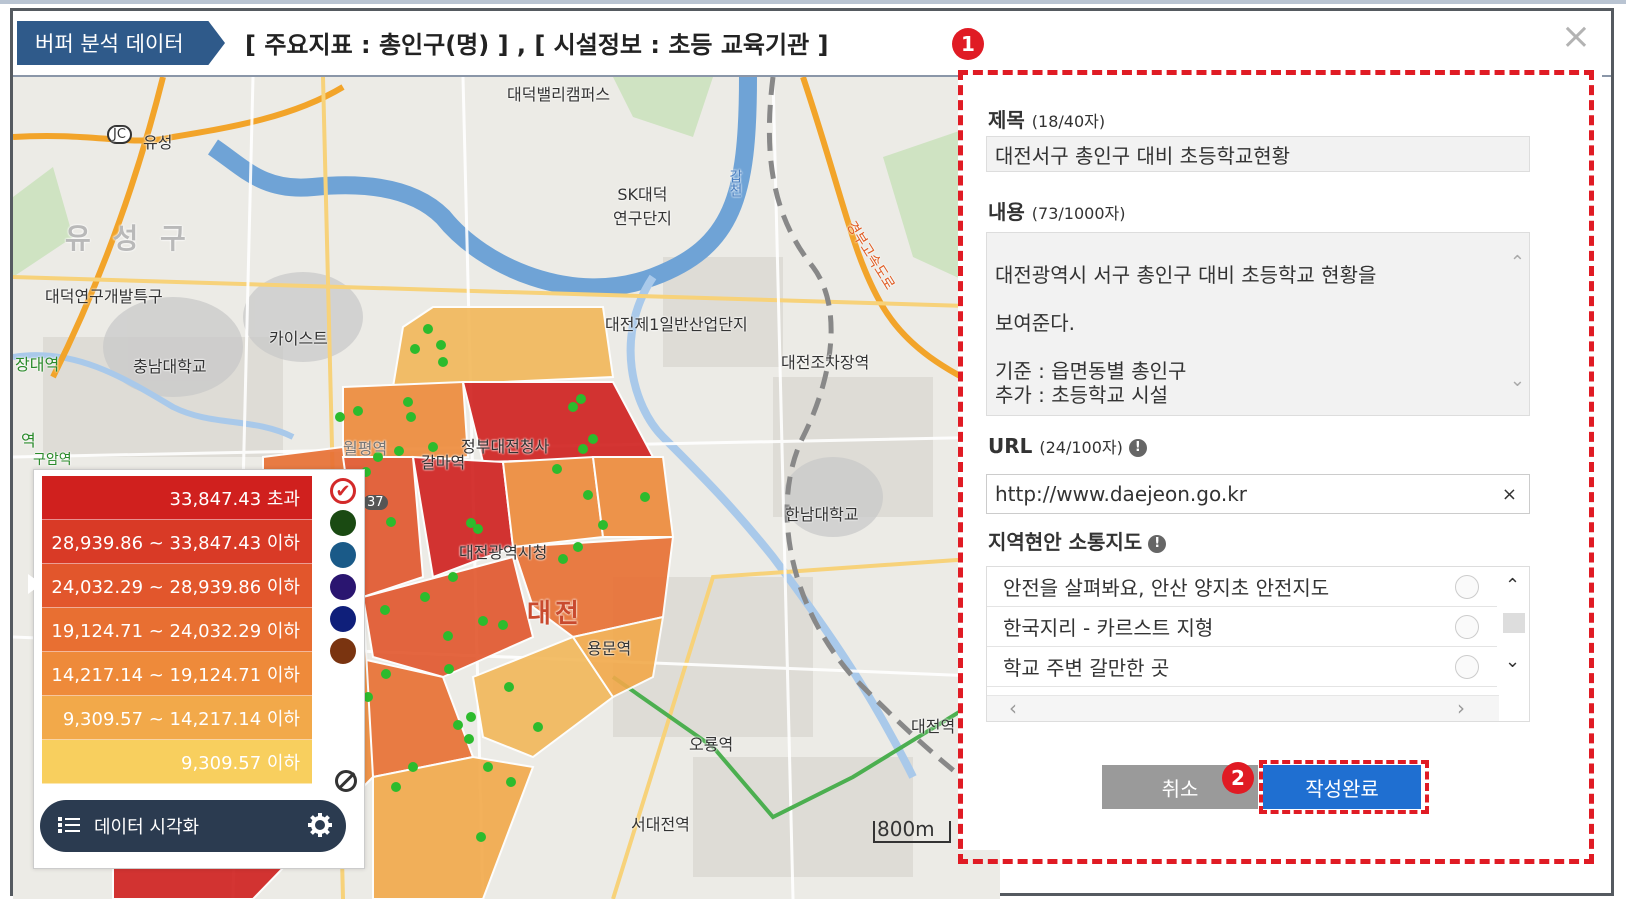 Image resolution: width=1626 pixels, height=904 pixels. What do you see at coordinates (298, 338) in the screenshot?
I see `map-label-kaist: 카이스트` at bounding box center [298, 338].